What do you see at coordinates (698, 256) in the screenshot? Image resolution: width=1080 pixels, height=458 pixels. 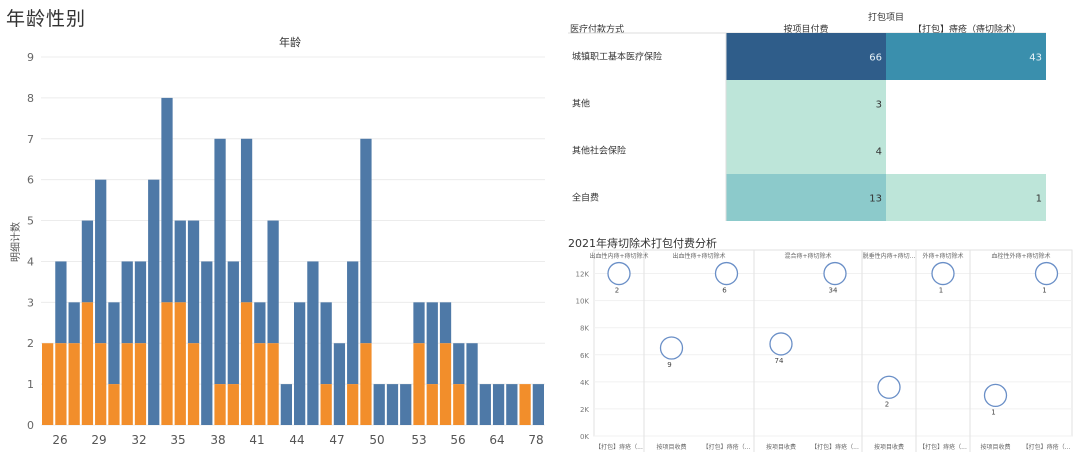 I see `scatter-panel-header: 出血性痔+痔切除术` at bounding box center [698, 256].